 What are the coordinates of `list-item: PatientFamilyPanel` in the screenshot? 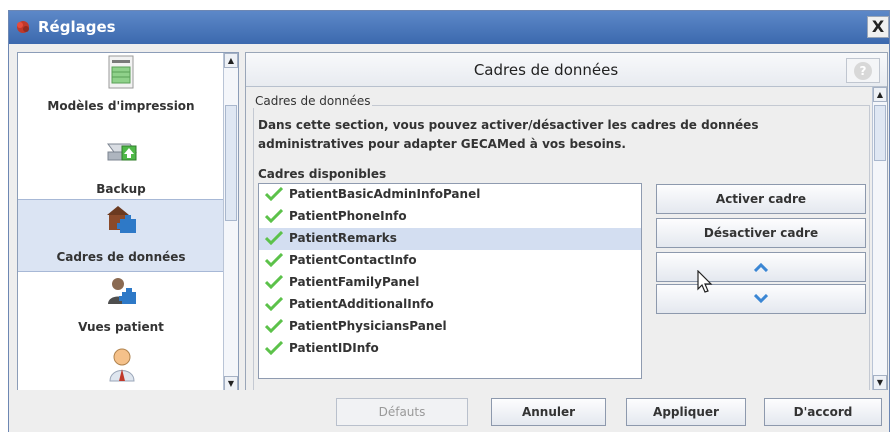 It's located at (450, 283).